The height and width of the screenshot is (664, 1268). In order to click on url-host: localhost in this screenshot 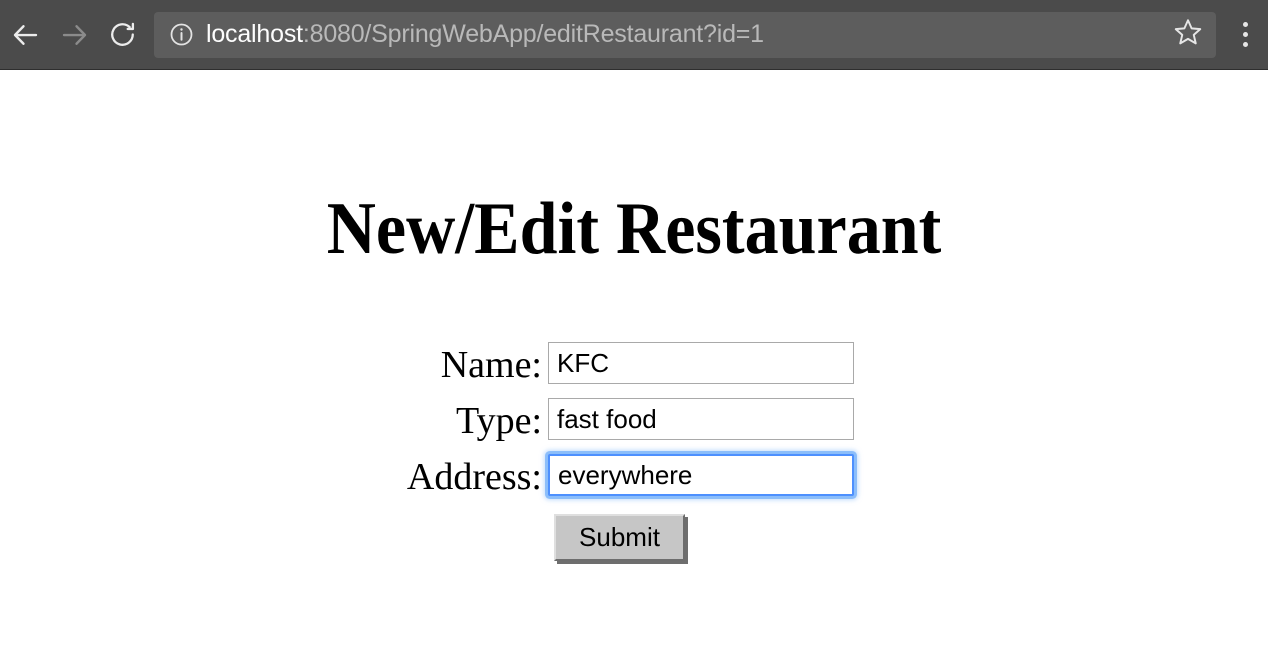, I will do `click(254, 34)`.